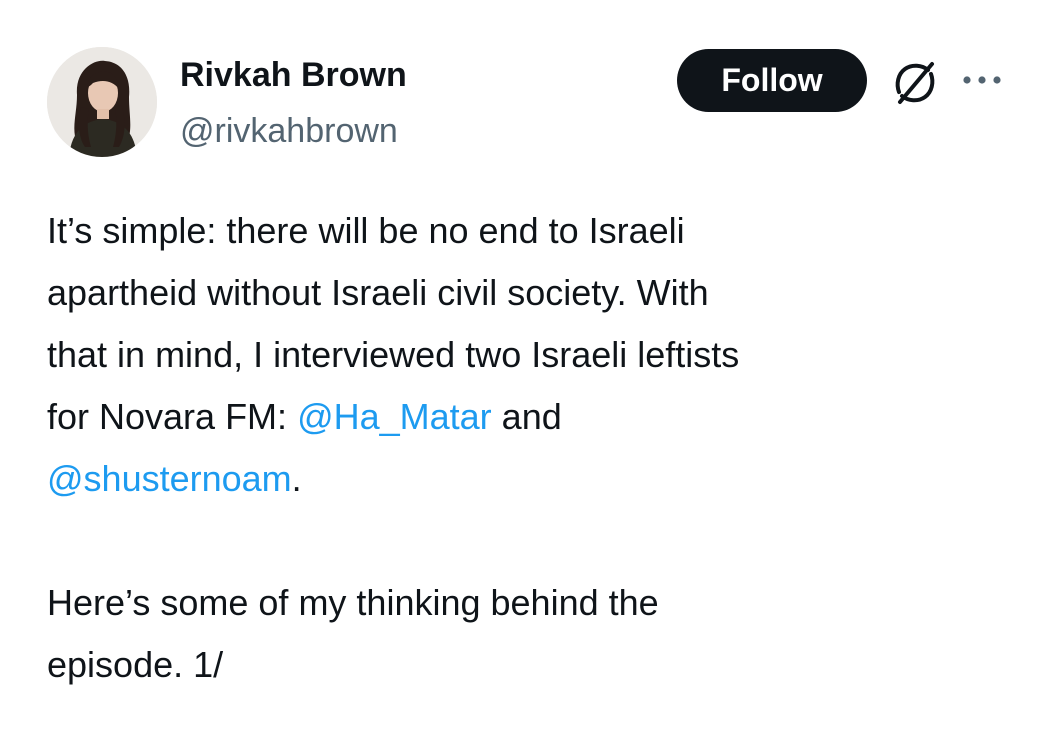 The height and width of the screenshot is (744, 1061). I want to click on tweet-line: ., so click(296, 478).